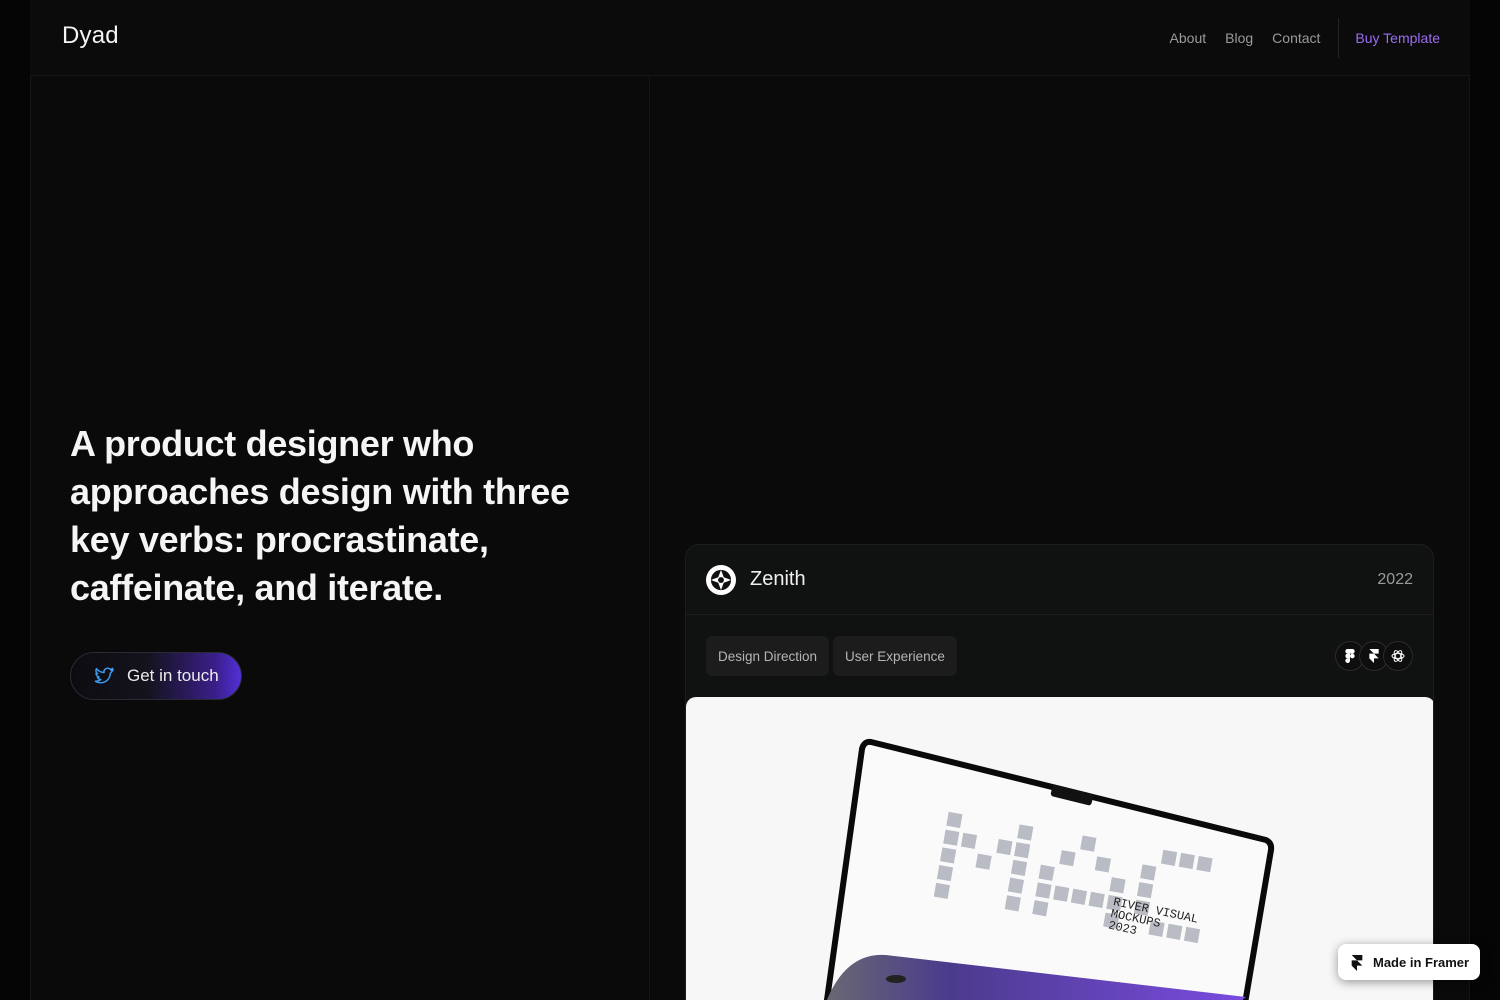  Describe the element at coordinates (721, 579) in the screenshot. I see `zenith-logo-icon` at that location.